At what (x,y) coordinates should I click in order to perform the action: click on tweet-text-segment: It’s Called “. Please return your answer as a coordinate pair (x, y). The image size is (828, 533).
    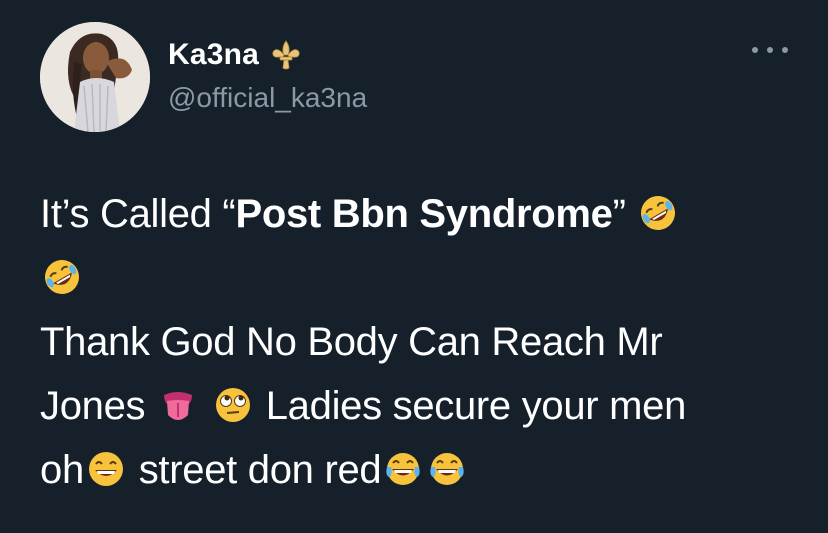
    Looking at the image, I should click on (138, 214).